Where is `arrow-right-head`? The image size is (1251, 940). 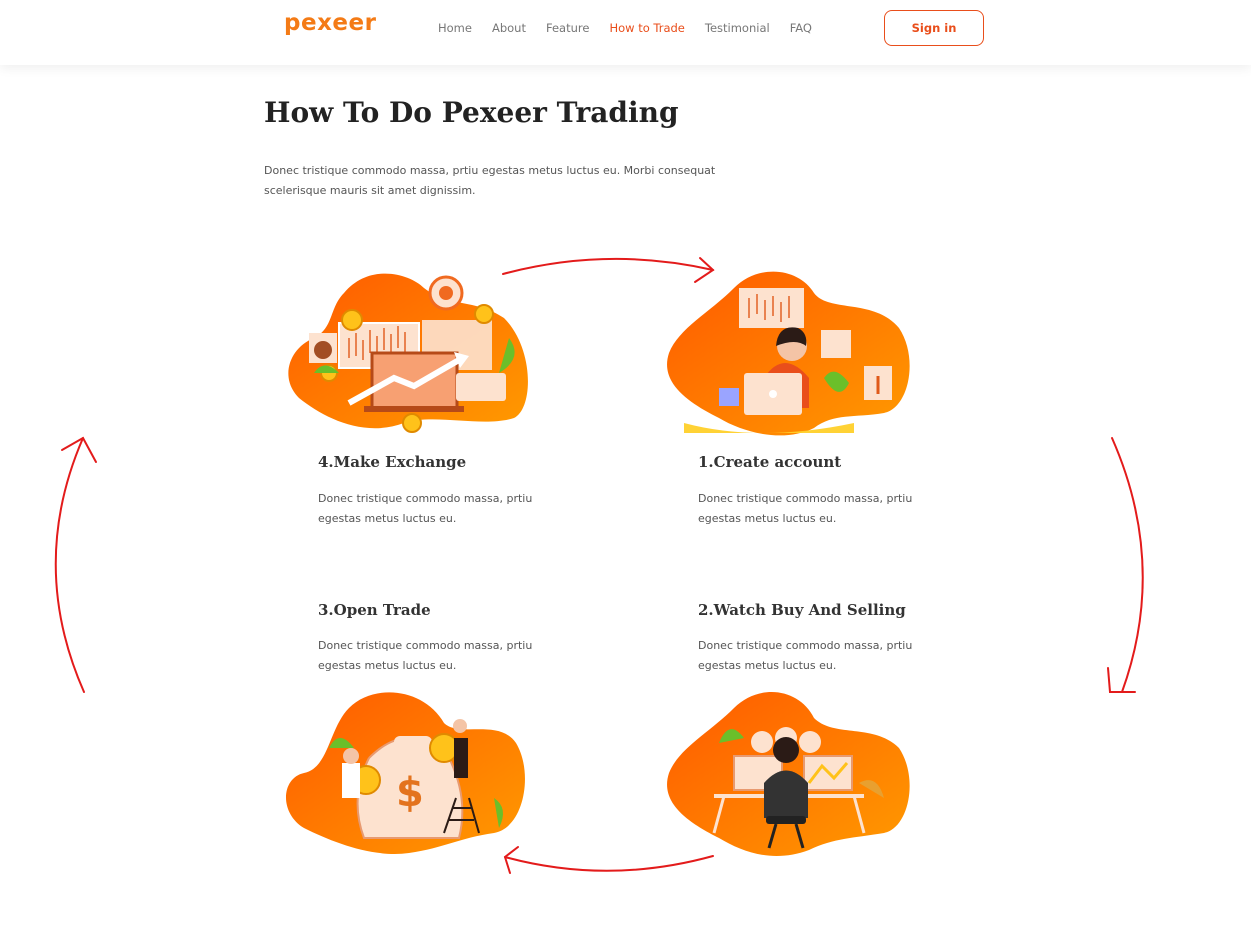
arrow-right-head is located at coordinates (1121, 680).